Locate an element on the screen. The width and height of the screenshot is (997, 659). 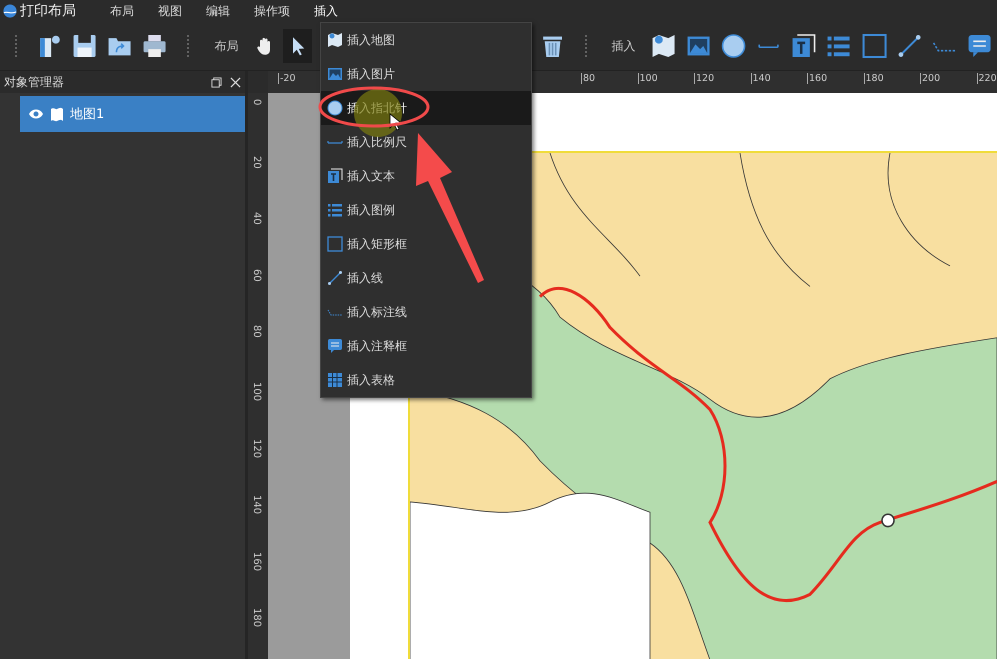
layer-item: 地图1 is located at coordinates (132, 114).